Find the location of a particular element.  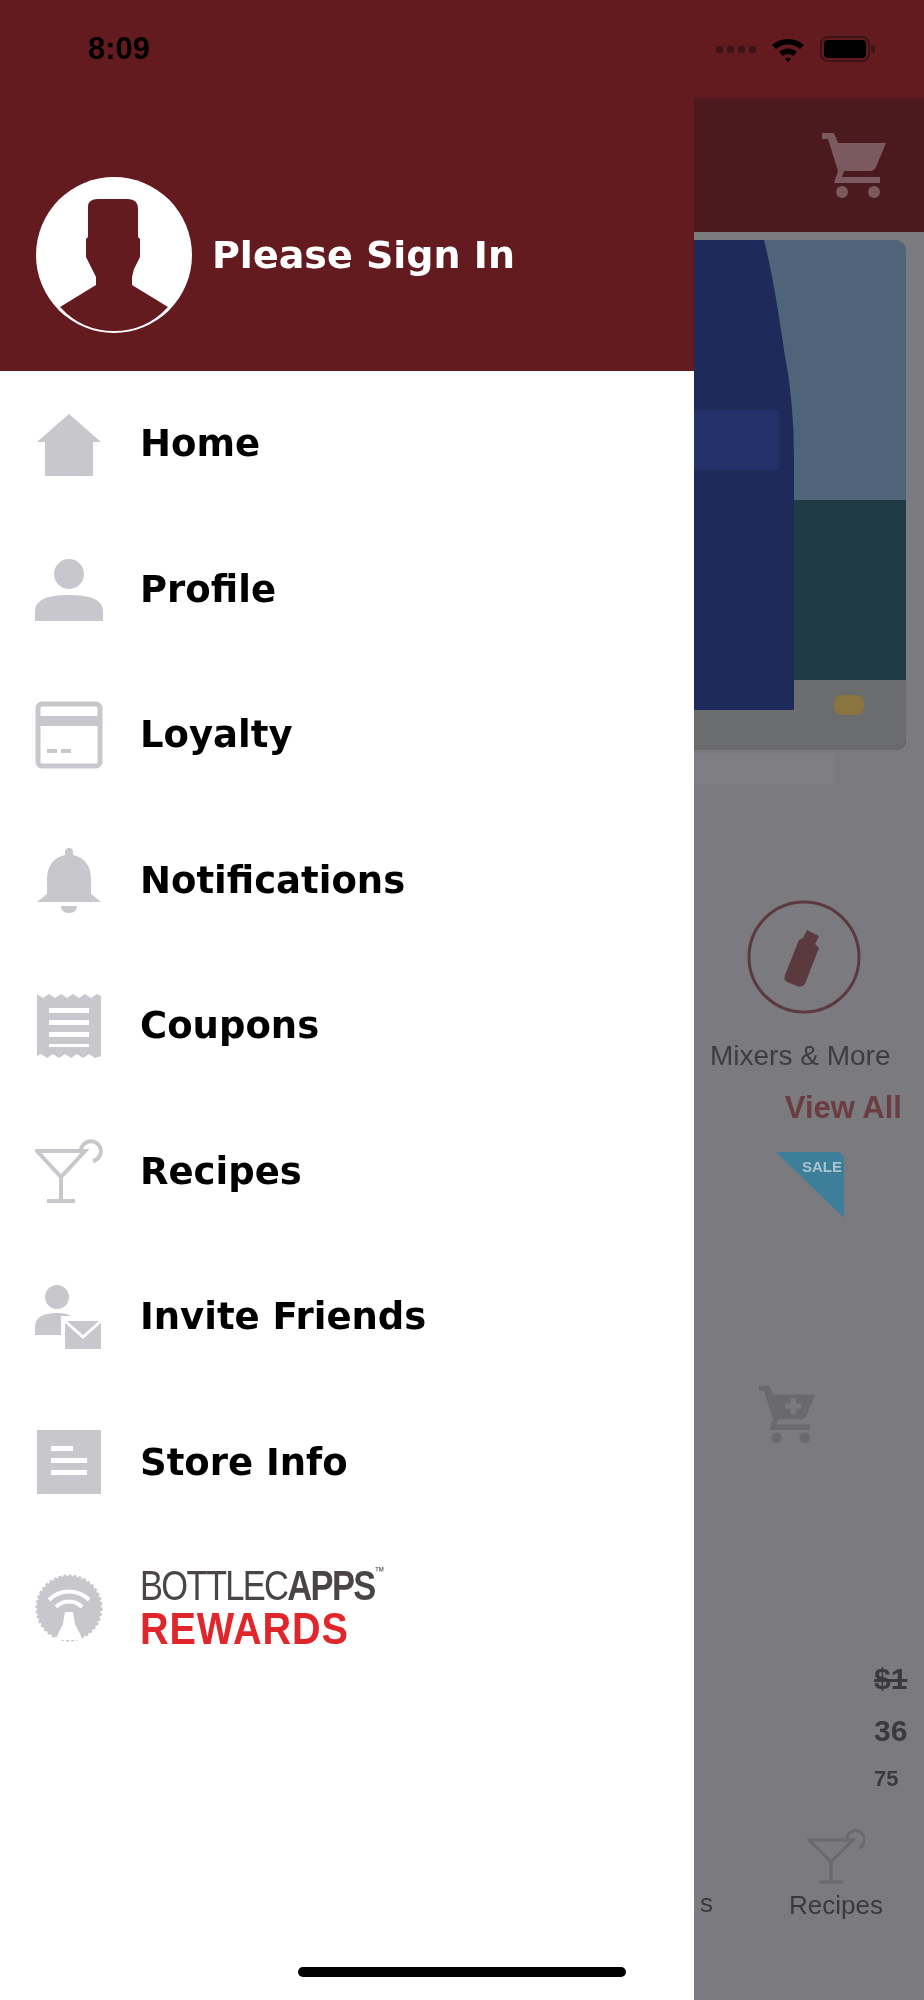

menu-item: Profile is located at coordinates (347, 589).